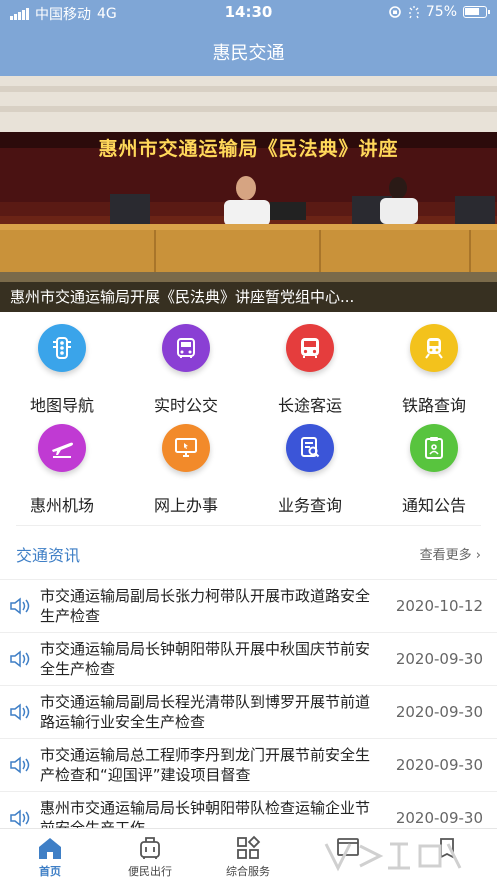 This screenshot has width=497, height=883. I want to click on home-icon, so click(50, 848).